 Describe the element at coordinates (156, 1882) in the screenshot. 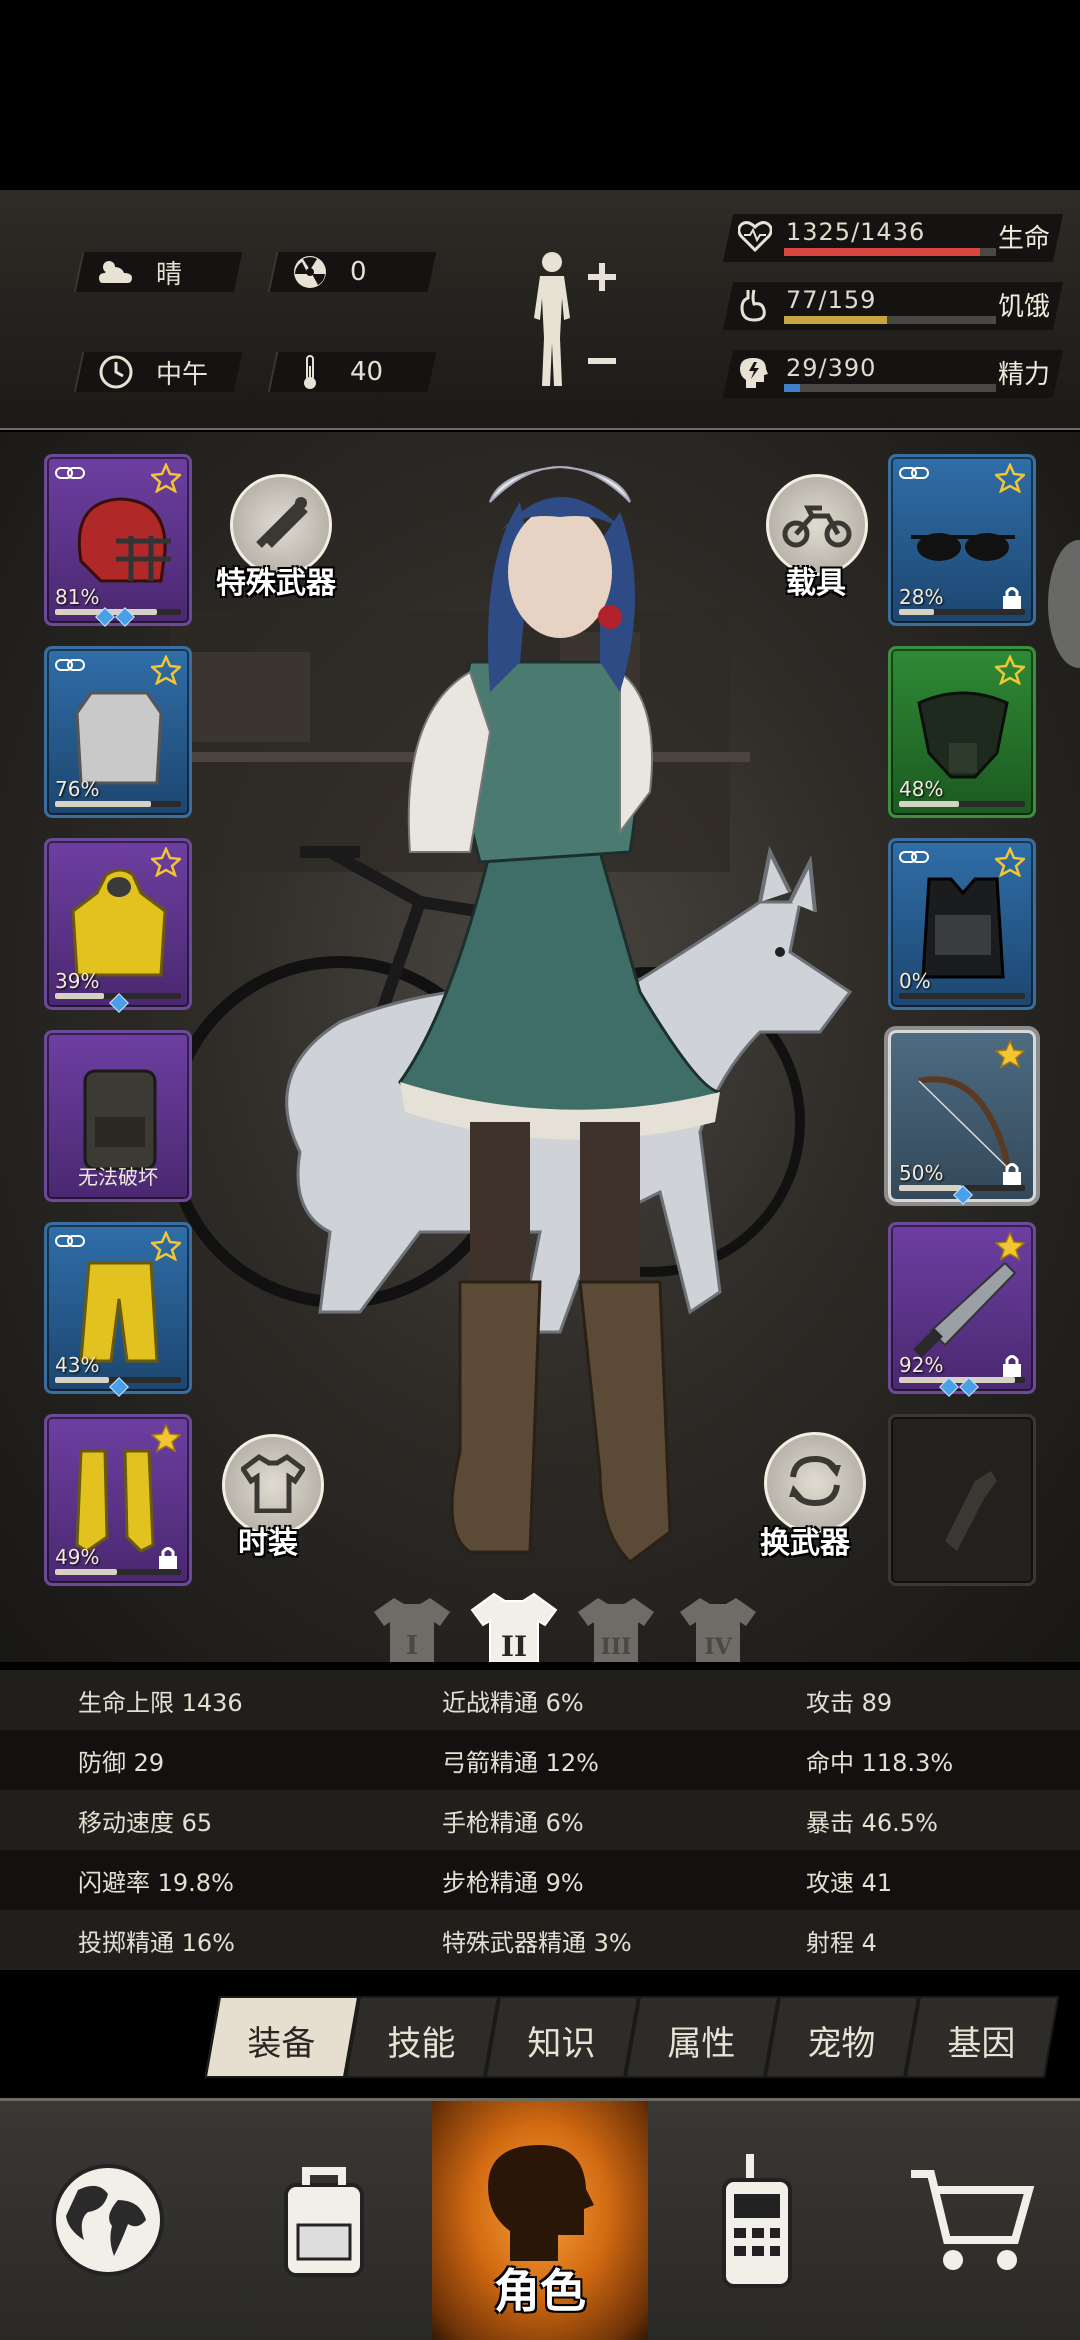

I see `stat-dodge: 闪避率 19.8%` at that location.